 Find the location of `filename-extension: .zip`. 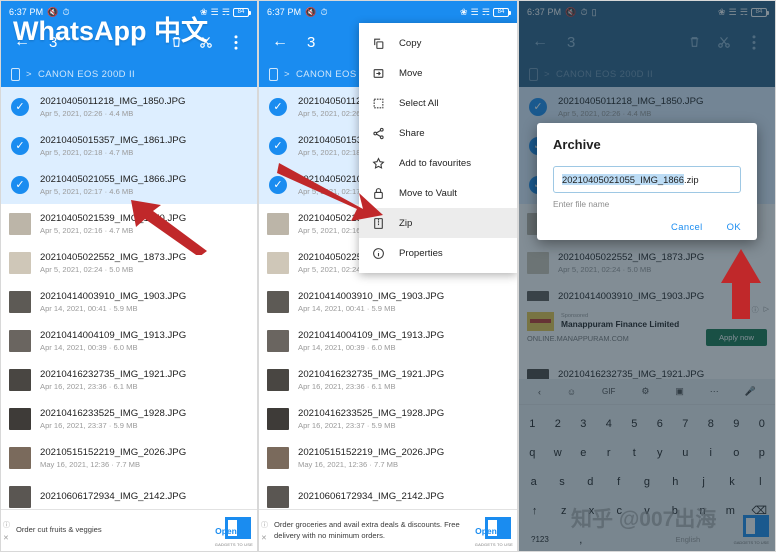

filename-extension: .zip is located at coordinates (691, 179).